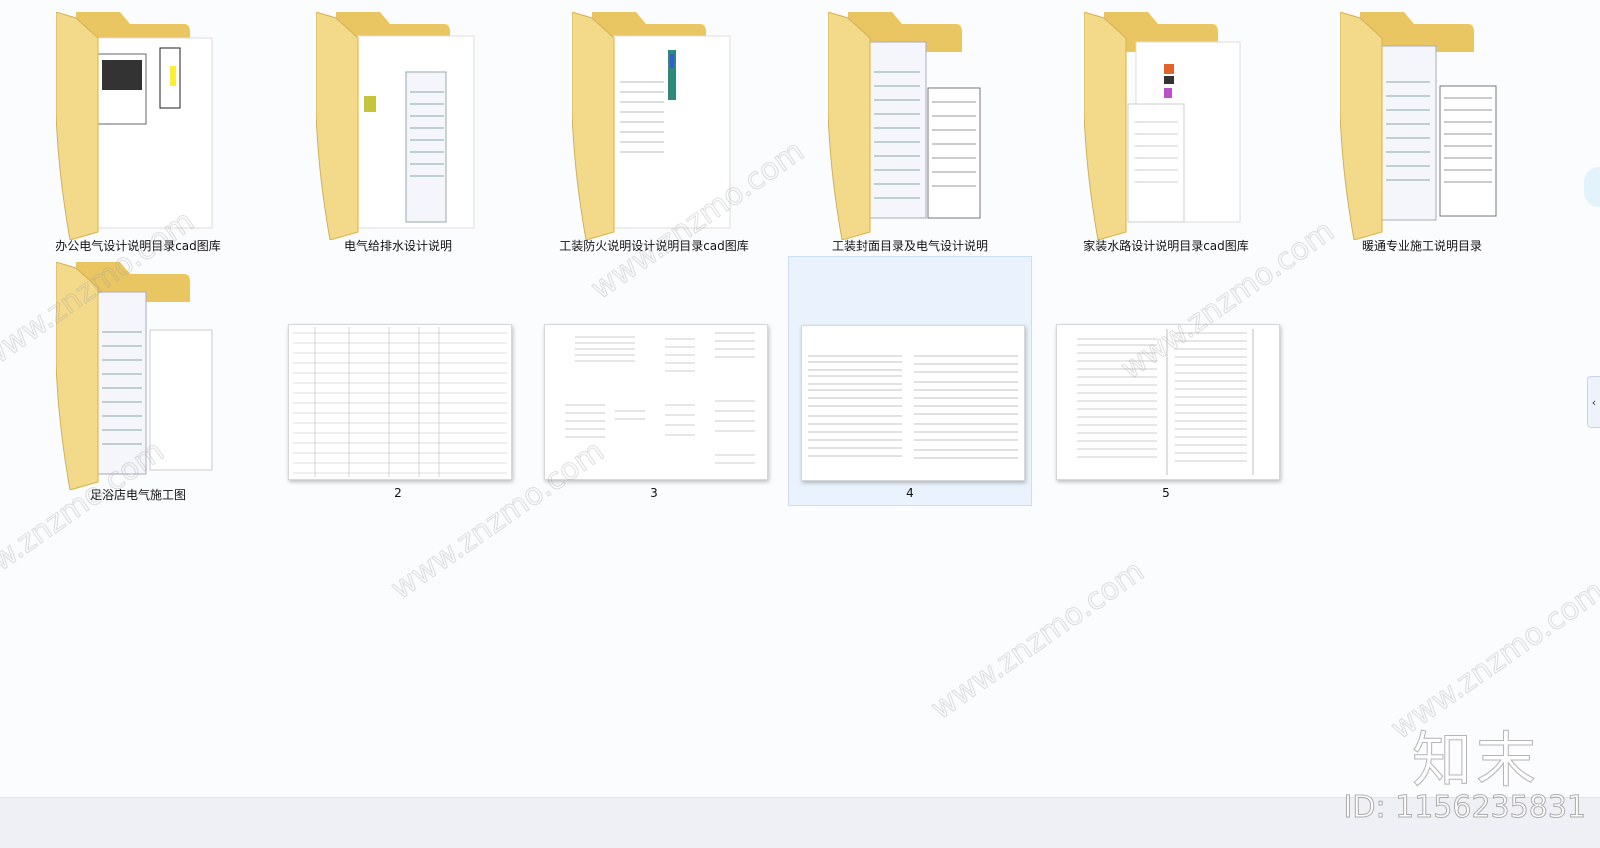 The width and height of the screenshot is (1600, 848). Describe the element at coordinates (1476, 761) in the screenshot. I see `brand-logo: 知末` at that location.